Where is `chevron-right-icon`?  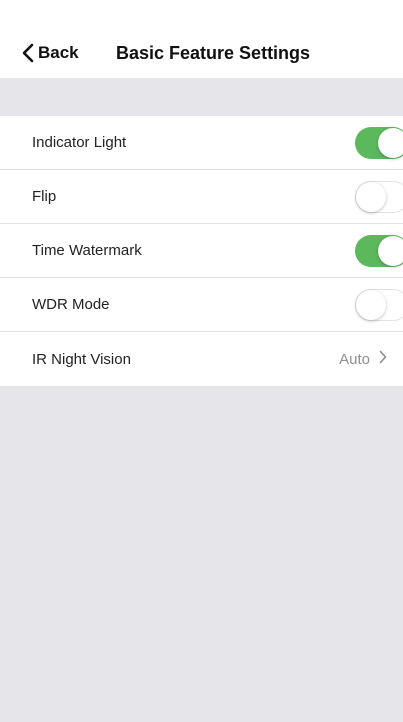
chevron-right-icon is located at coordinates (383, 359).